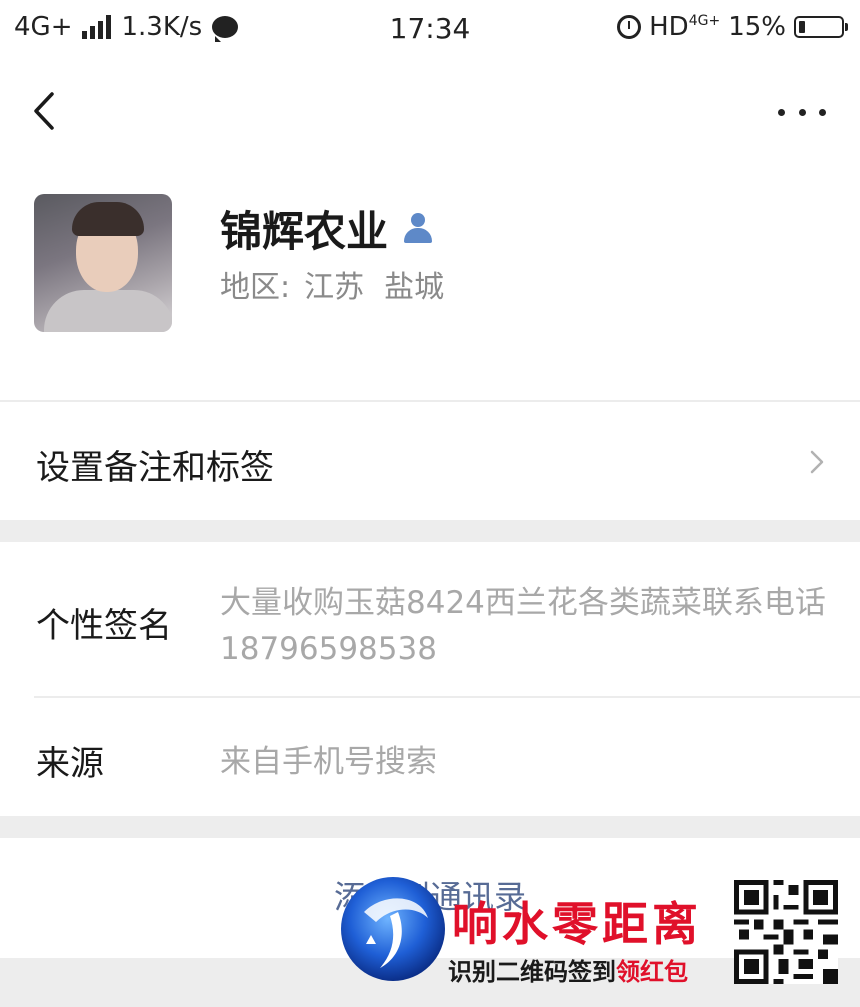 This screenshot has height=1007, width=860. What do you see at coordinates (155, 468) in the screenshot?
I see `remark-tags-label: 设置备注和标签` at bounding box center [155, 468].